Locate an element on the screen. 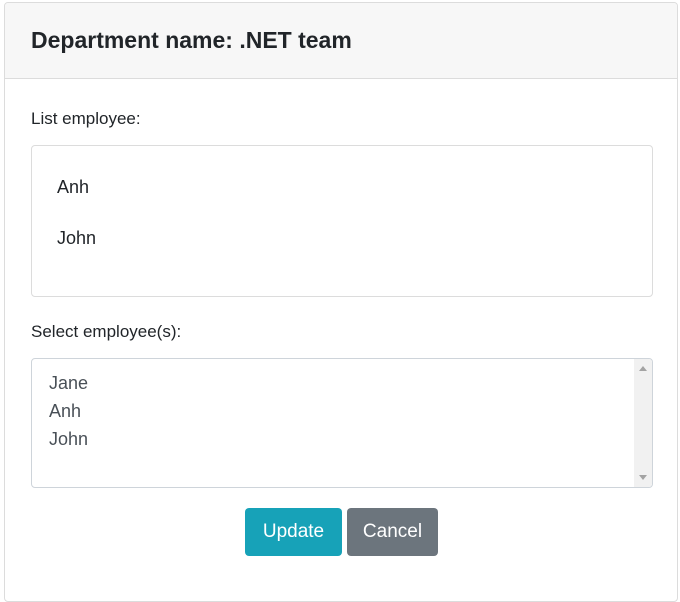 The image size is (680, 602). select-option: Jane is located at coordinates (342, 383).